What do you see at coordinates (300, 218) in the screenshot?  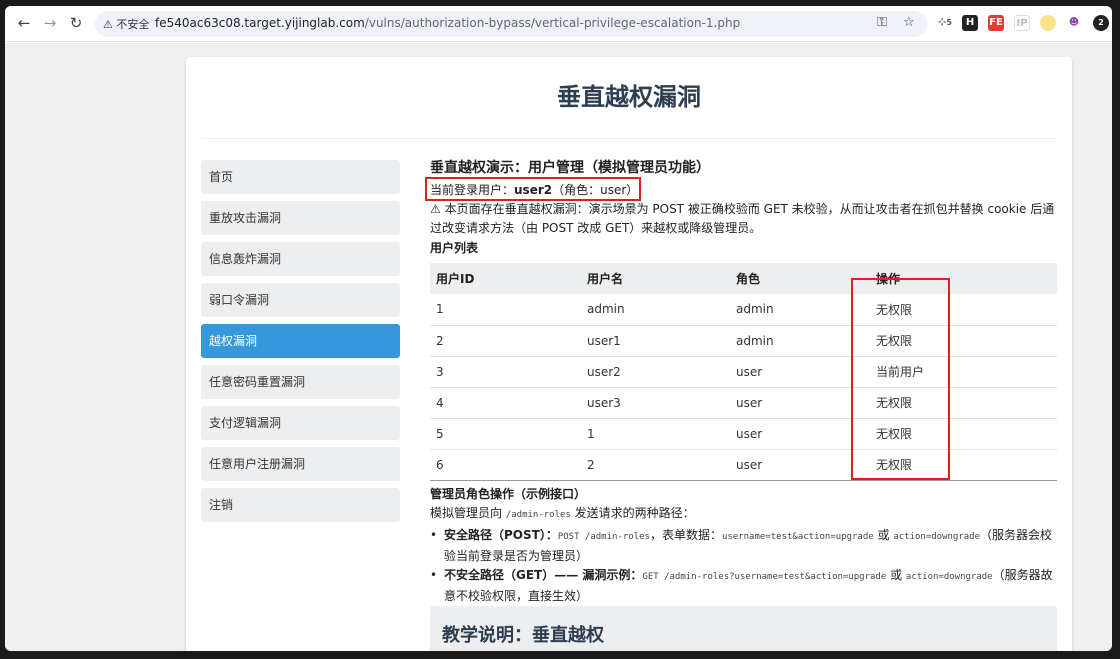 I see `sidebar-item-replay: 重放攻击漏洞` at bounding box center [300, 218].